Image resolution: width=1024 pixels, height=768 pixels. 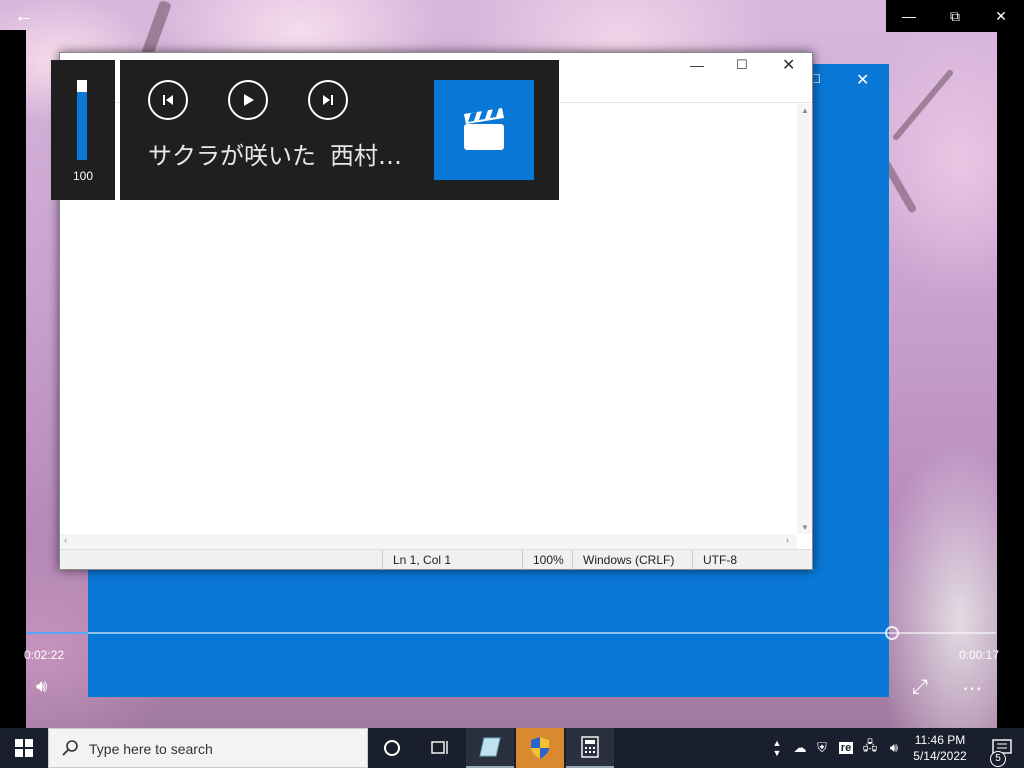 I want to click on seek-bar, so click(x=511, y=633).